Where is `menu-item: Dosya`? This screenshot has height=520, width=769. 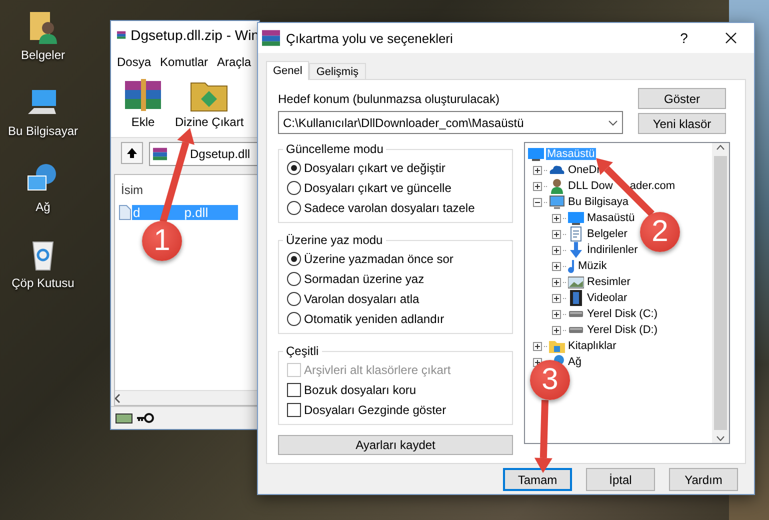 menu-item: Dosya is located at coordinates (134, 62).